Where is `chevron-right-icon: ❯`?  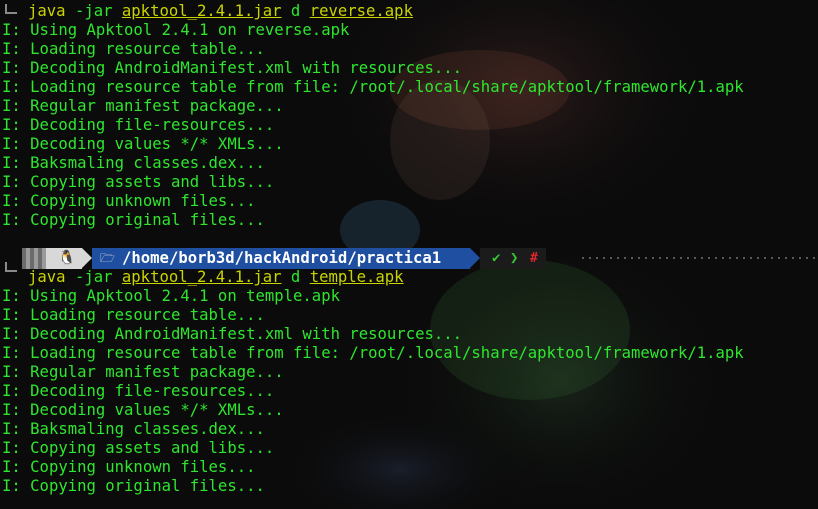 chevron-right-icon: ❯ is located at coordinates (514, 258).